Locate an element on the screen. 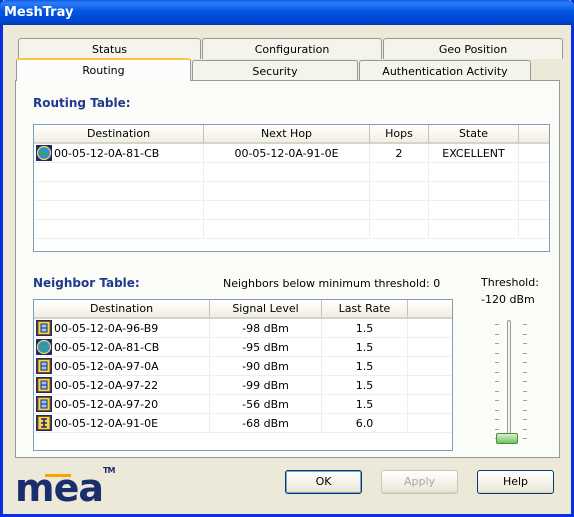 This screenshot has height=517, width=574. table-row: 00-05-12-0A-97-20 -56 dBm 1.5 is located at coordinates (243, 404).